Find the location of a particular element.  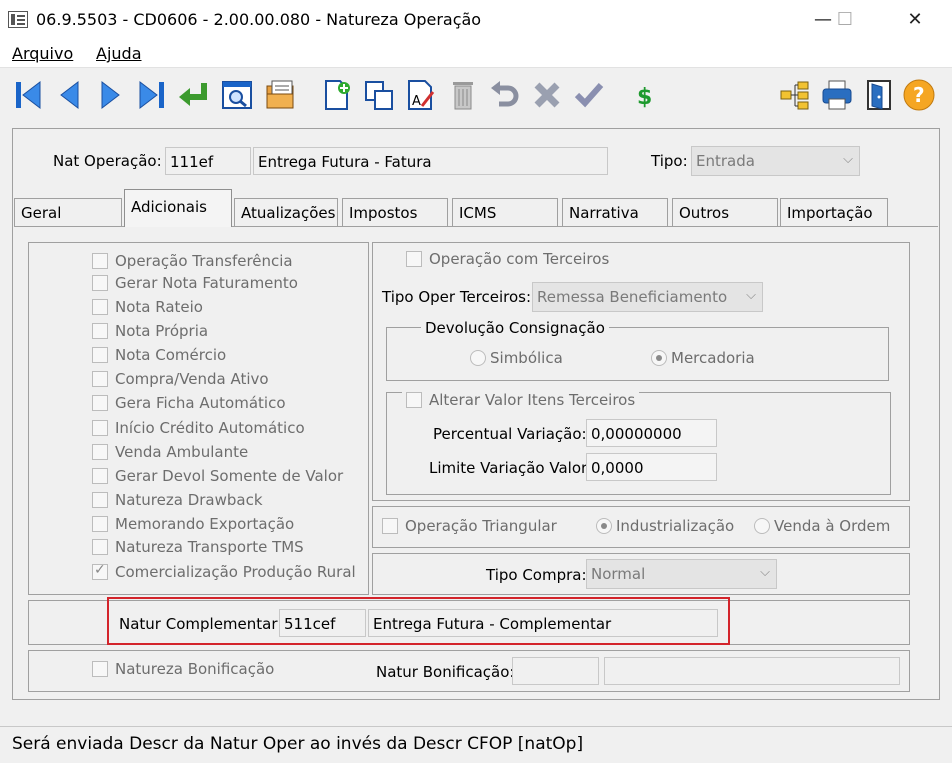

limite-variacao-label: Limite Variação Valor: is located at coordinates (510, 468).